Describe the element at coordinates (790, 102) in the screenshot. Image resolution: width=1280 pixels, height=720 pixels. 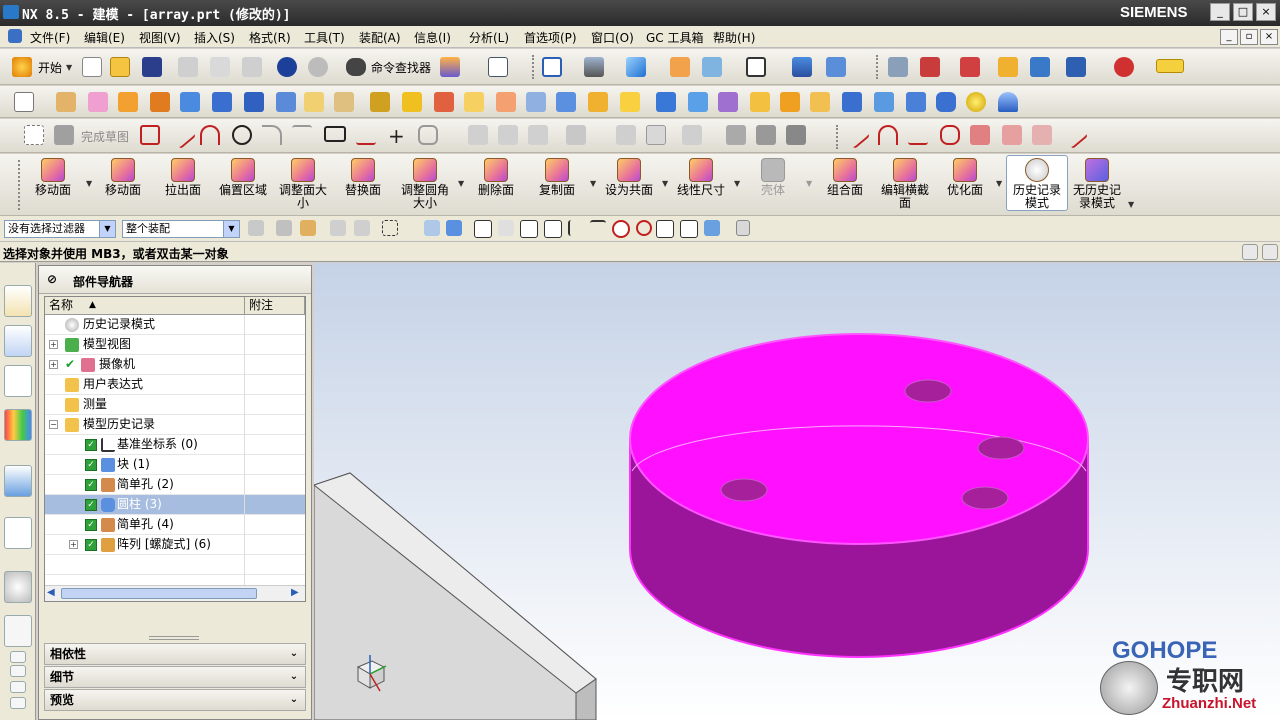
I see `sew-icon` at that location.